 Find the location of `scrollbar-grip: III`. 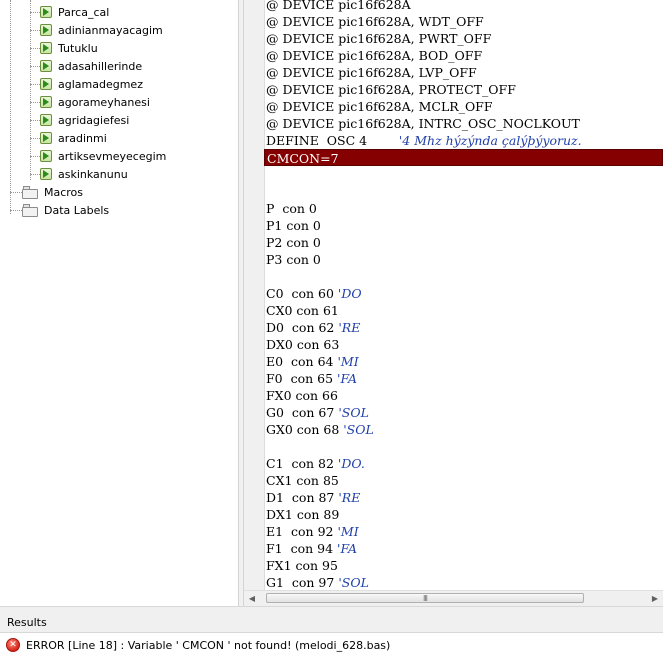

scrollbar-grip: III is located at coordinates (425, 598).